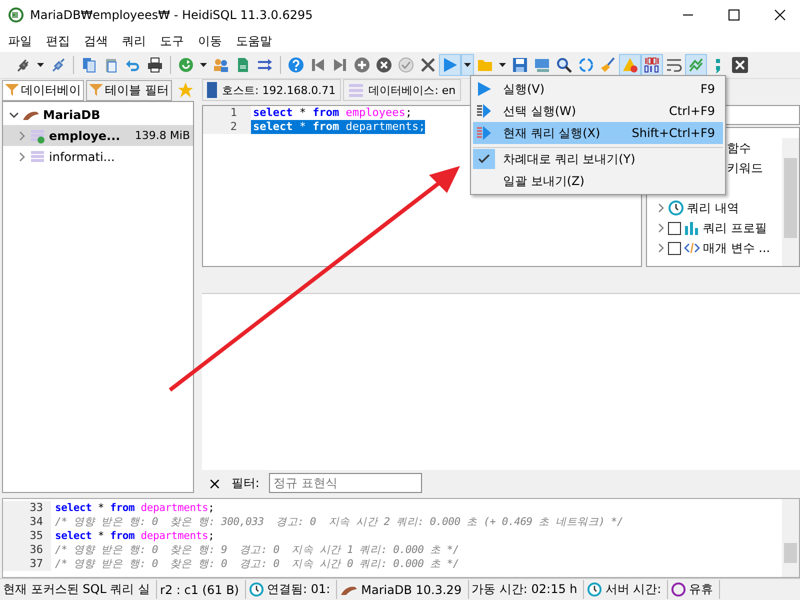 This screenshot has width=800, height=600. What do you see at coordinates (245, 483) in the screenshot?
I see `filter-label: 필터:` at bounding box center [245, 483].